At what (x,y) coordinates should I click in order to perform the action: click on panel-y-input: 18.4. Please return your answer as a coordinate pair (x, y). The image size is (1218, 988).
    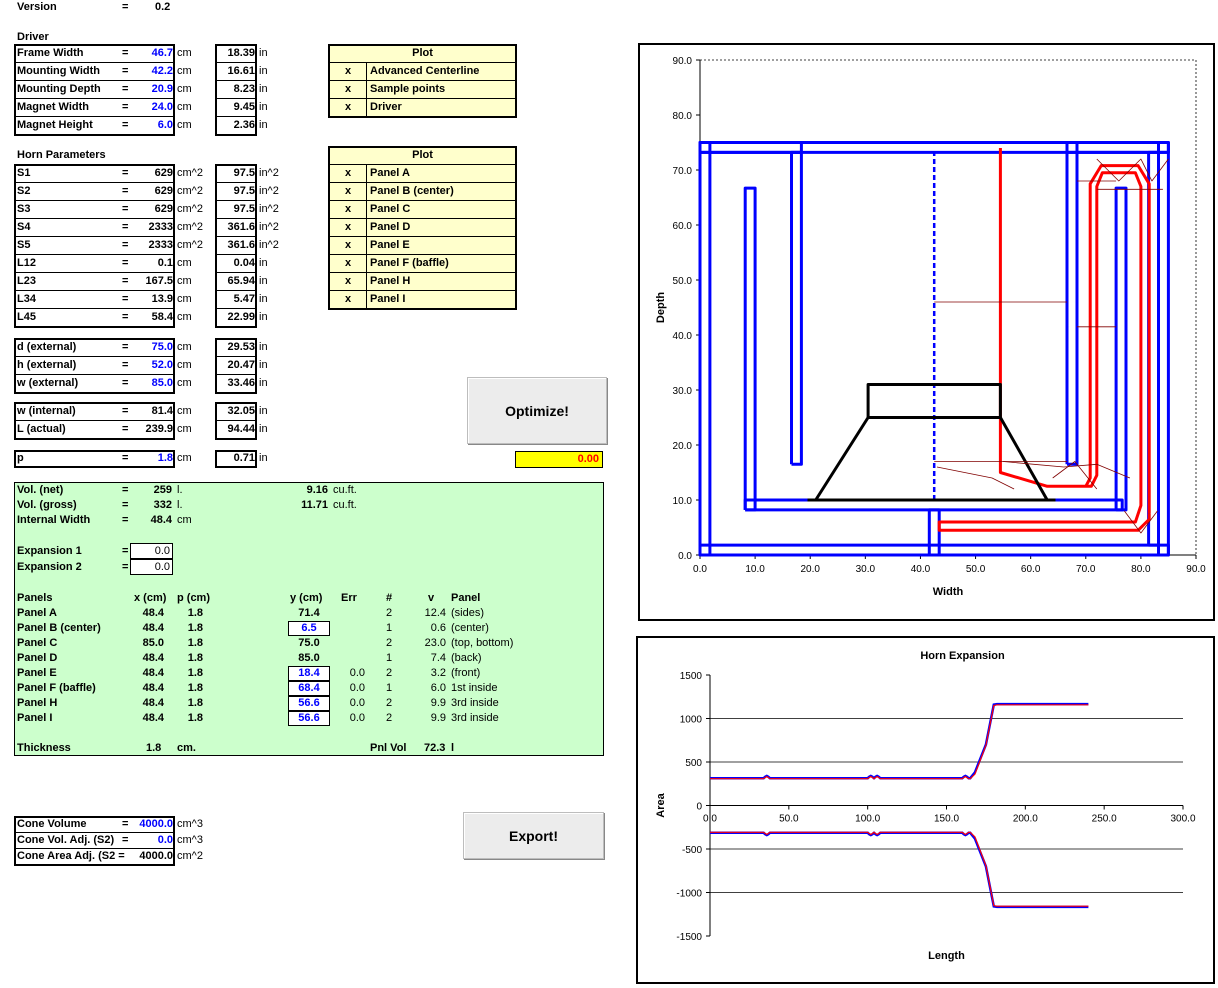
    Looking at the image, I should click on (309, 673).